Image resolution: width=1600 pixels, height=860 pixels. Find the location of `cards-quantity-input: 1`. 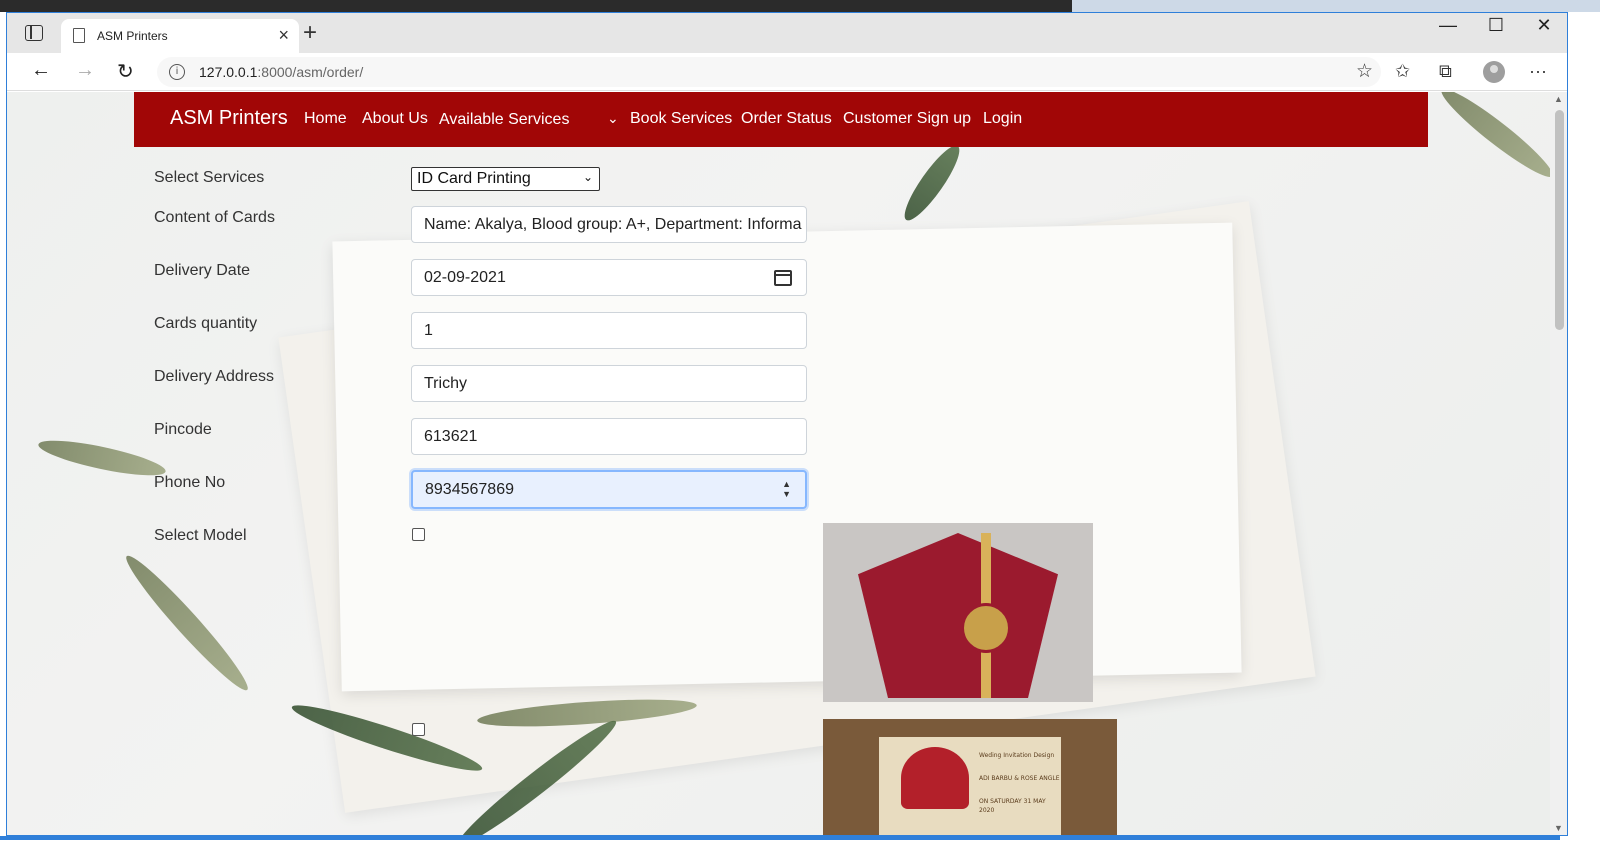

cards-quantity-input: 1 is located at coordinates (609, 330).